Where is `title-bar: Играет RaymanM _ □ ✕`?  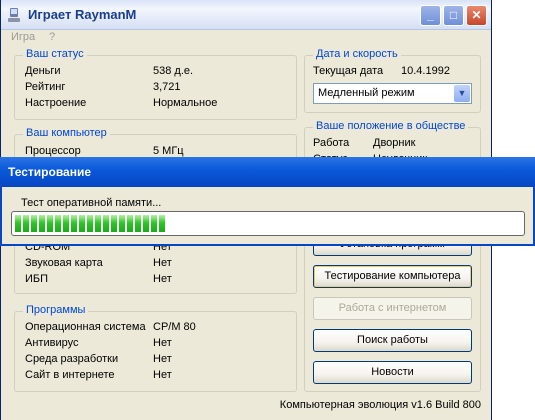 title-bar: Играет RaymanM _ □ ✕ is located at coordinates (246, 15).